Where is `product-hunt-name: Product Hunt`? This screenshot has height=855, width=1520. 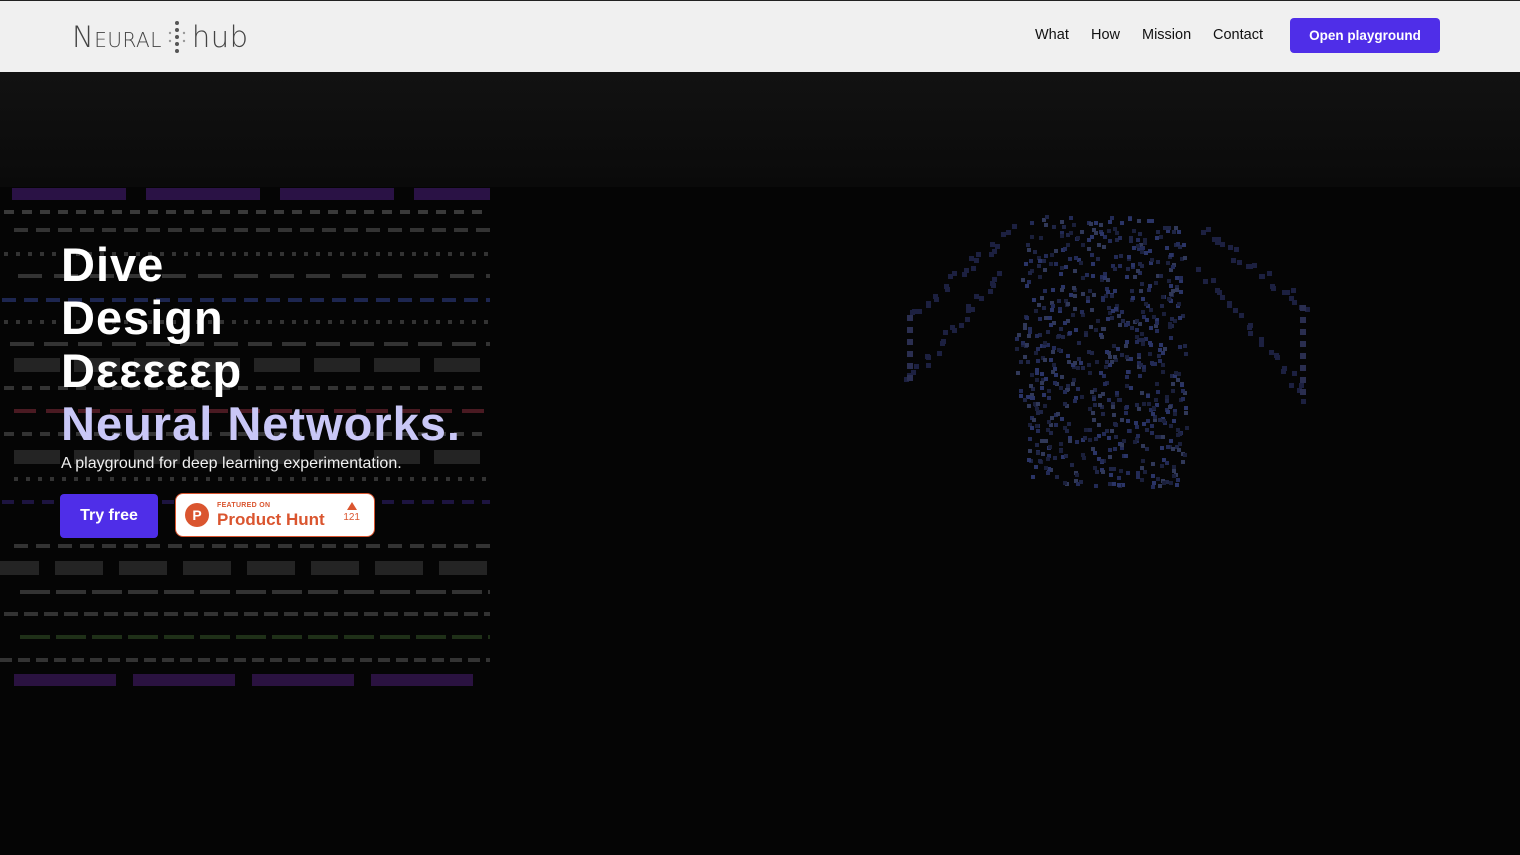
product-hunt-name: Product Hunt is located at coordinates (271, 519).